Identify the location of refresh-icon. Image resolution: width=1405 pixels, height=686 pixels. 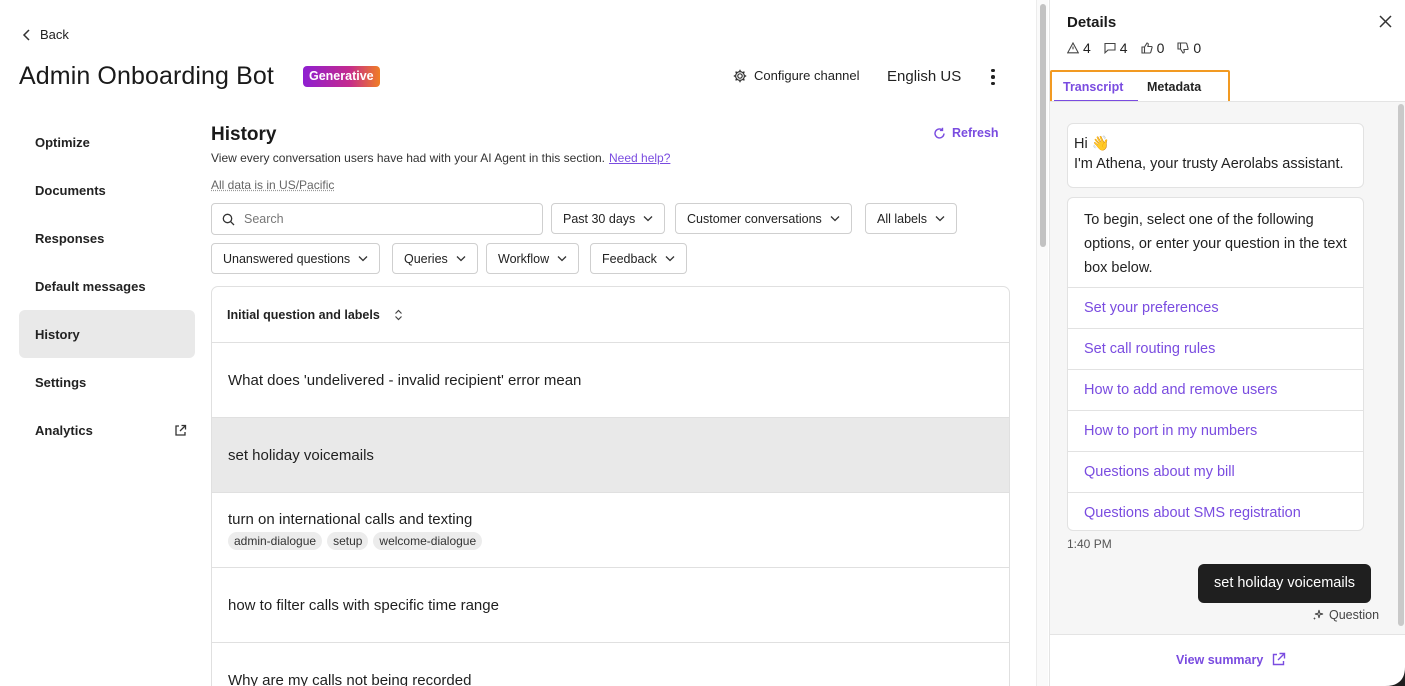
(939, 133).